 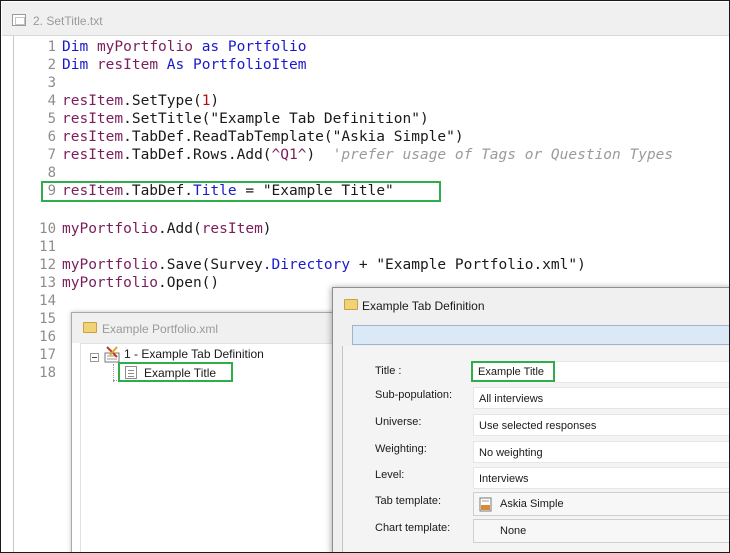 I want to click on line-number: 7, so click(x=51, y=155).